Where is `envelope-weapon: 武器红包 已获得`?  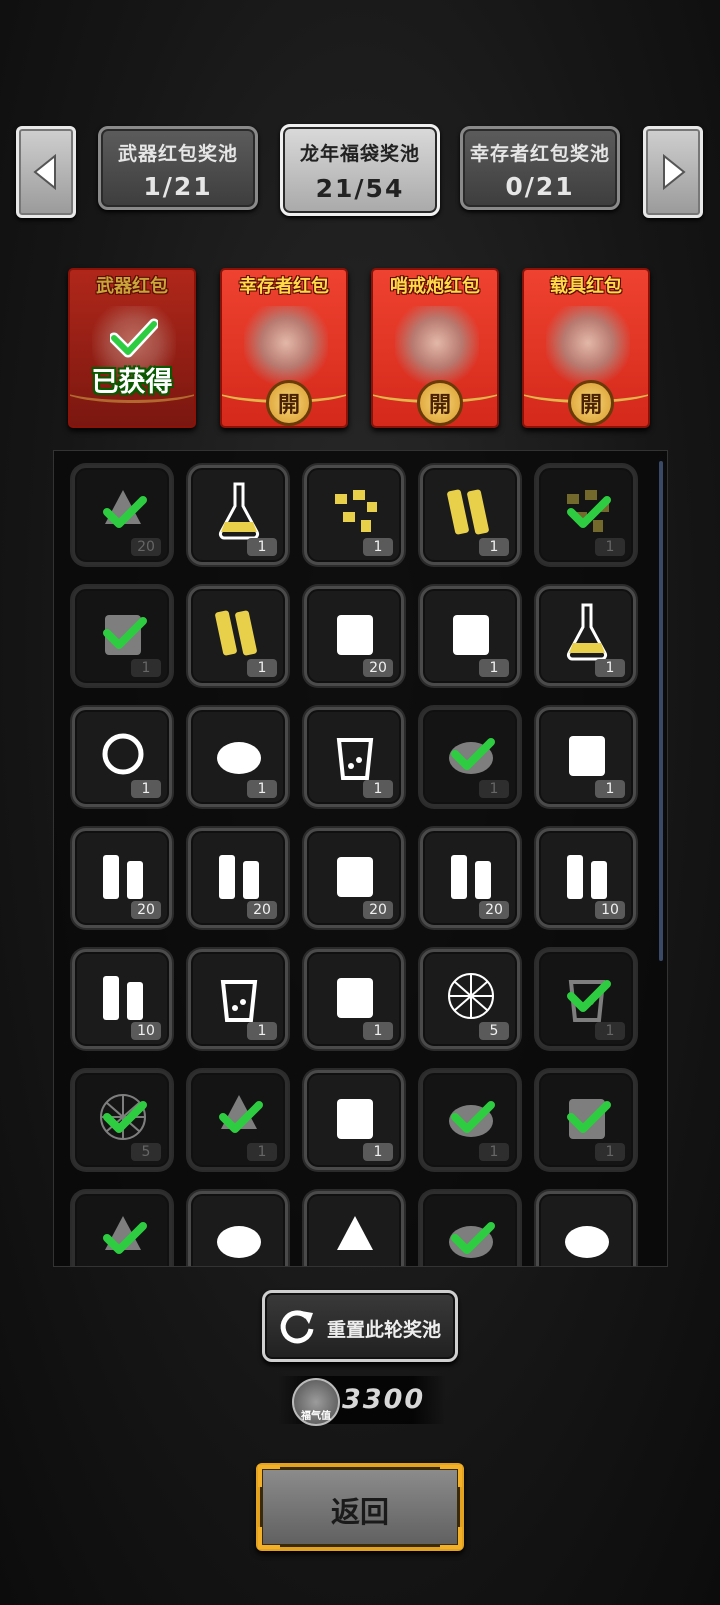 envelope-weapon: 武器红包 已获得 is located at coordinates (132, 348).